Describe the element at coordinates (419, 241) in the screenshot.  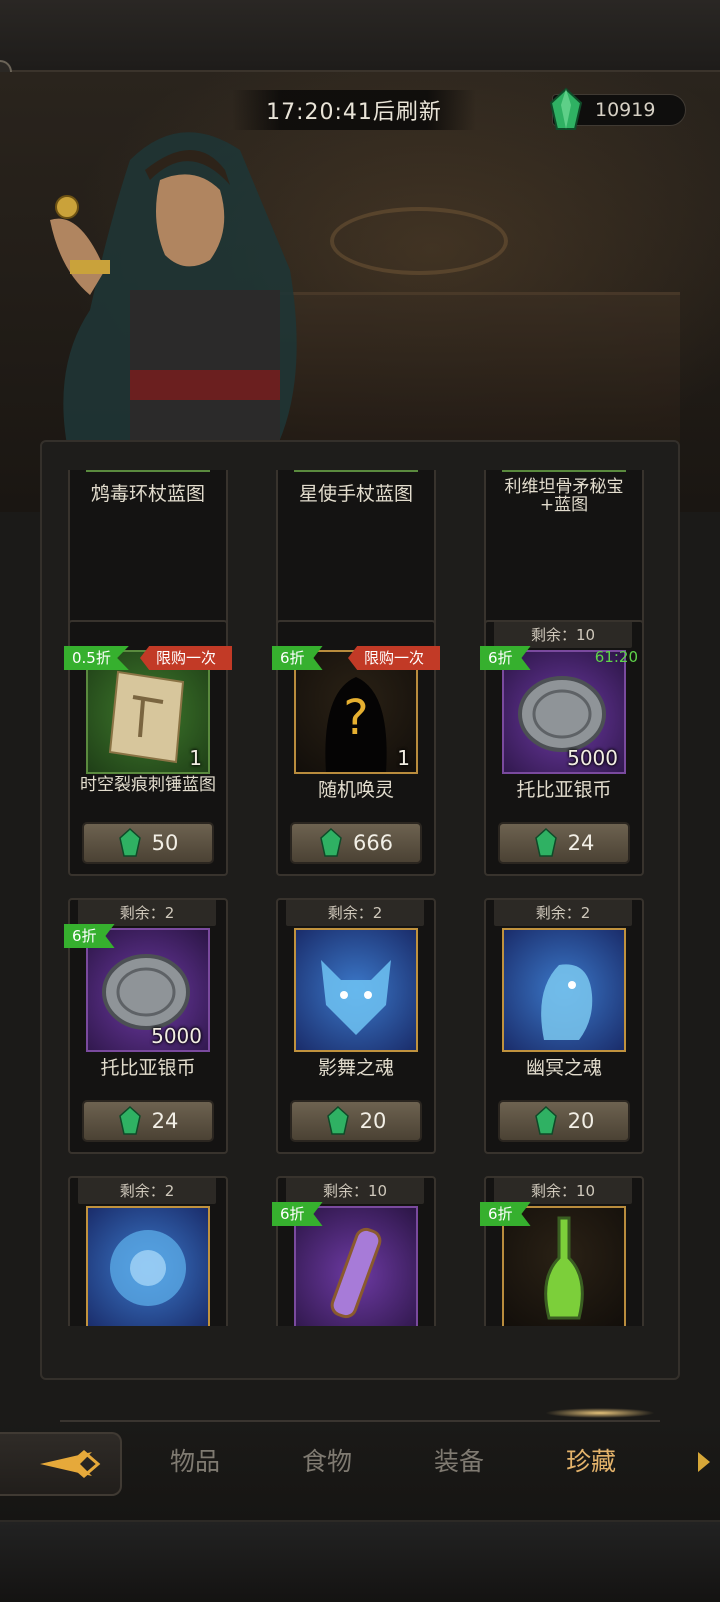
I see `chandelier` at that location.